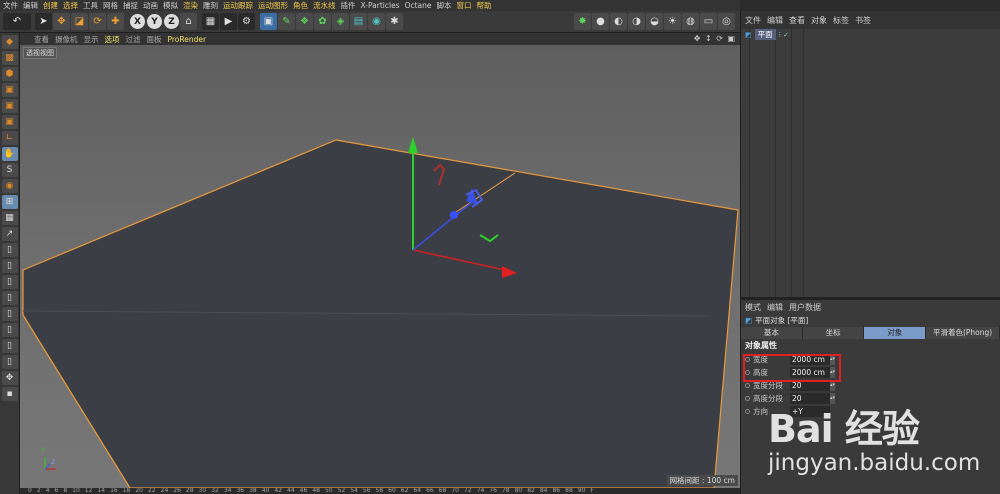 Image resolution: width=1000 pixels, height=494 pixels. What do you see at coordinates (50, 5) in the screenshot?
I see `menu-item: 创建` at bounding box center [50, 5].